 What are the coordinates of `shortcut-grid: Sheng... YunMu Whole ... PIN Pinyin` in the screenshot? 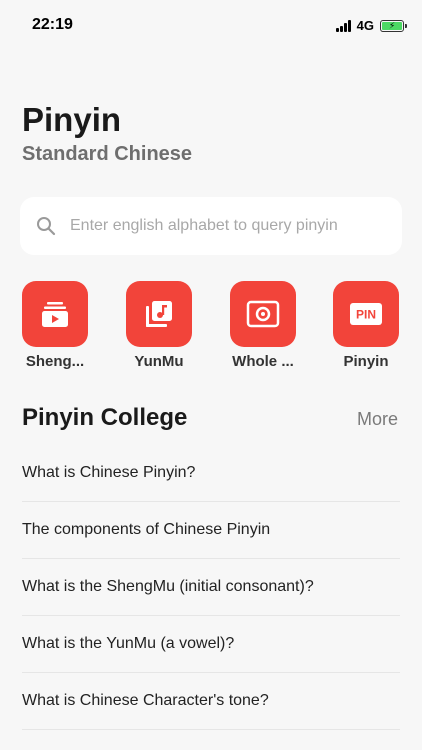 It's located at (211, 331).